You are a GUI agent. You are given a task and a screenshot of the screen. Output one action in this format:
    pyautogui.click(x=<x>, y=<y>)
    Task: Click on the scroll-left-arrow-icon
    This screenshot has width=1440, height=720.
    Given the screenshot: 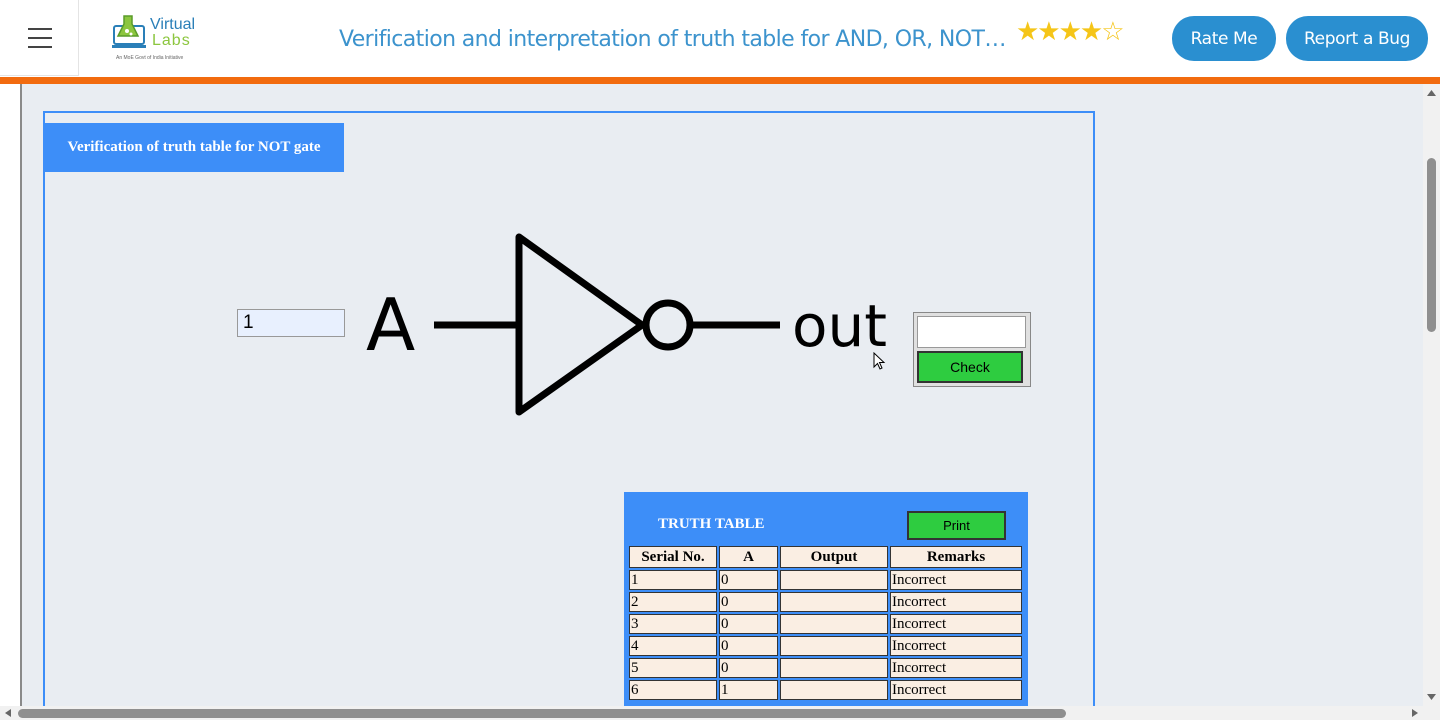 What is the action you would take?
    pyautogui.click(x=8, y=713)
    